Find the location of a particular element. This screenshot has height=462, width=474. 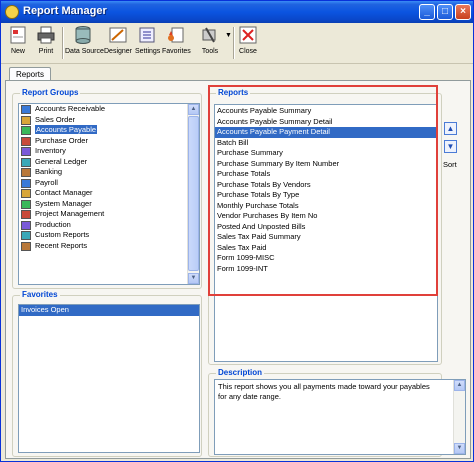

report-group-item: Payroll is located at coordinates (109, 183).